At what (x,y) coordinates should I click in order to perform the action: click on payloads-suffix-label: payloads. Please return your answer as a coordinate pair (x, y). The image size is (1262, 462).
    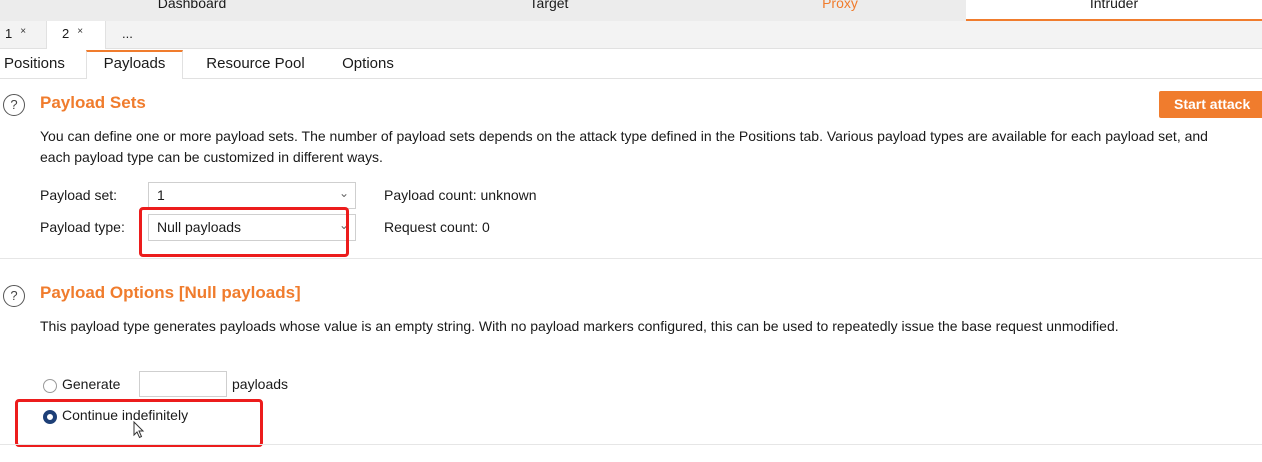
    Looking at the image, I should click on (260, 384).